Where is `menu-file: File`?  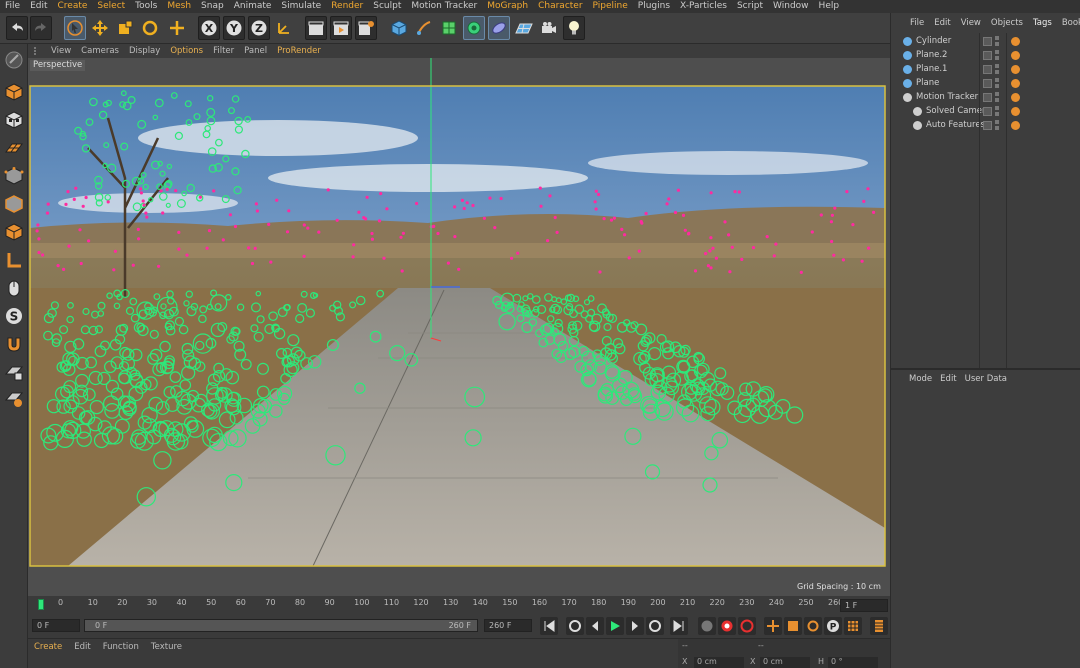 menu-file: File is located at coordinates (12, 6).